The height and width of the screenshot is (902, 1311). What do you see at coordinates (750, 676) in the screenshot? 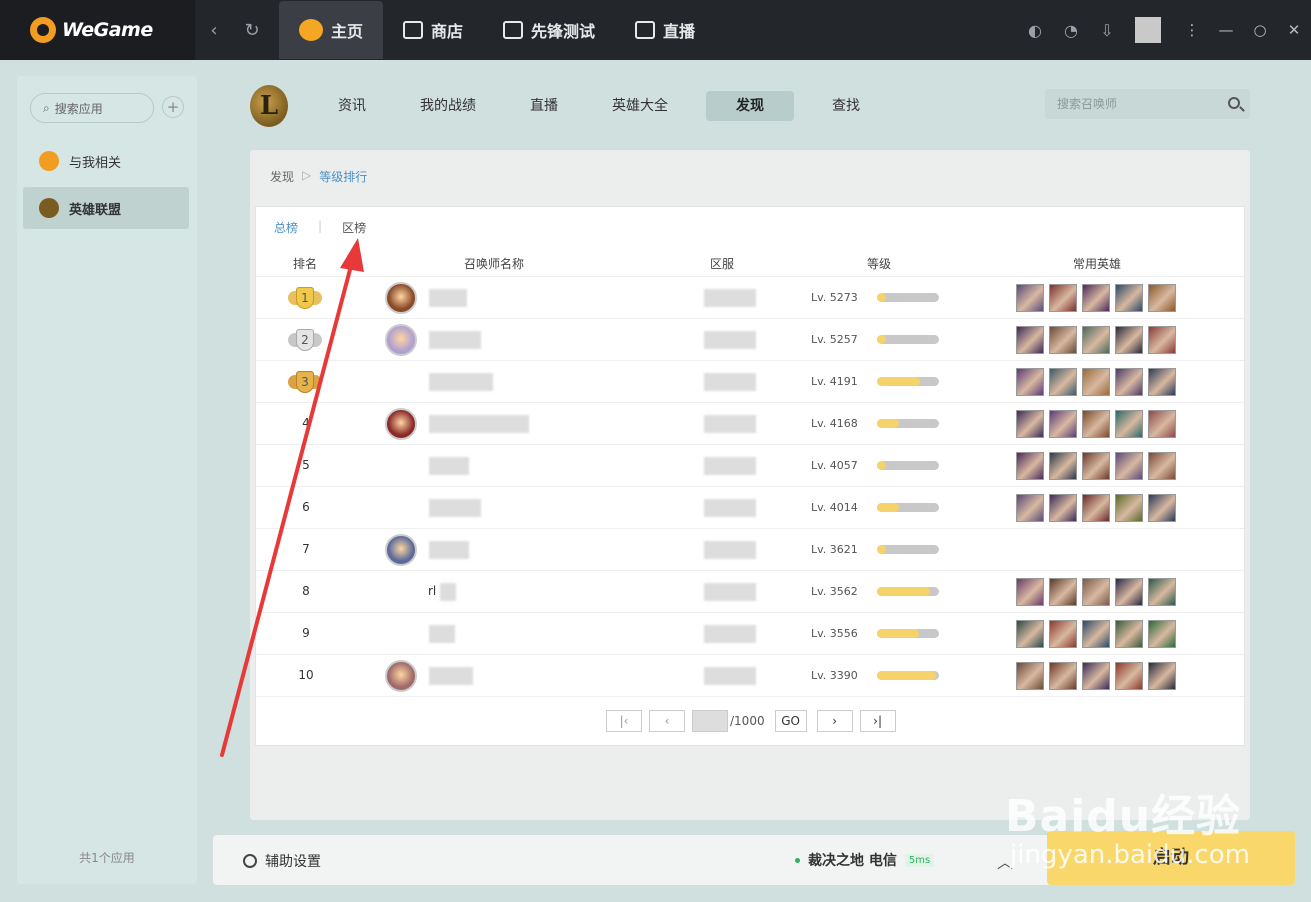
I see `table-row: 10 Lv. 3390` at bounding box center [750, 676].